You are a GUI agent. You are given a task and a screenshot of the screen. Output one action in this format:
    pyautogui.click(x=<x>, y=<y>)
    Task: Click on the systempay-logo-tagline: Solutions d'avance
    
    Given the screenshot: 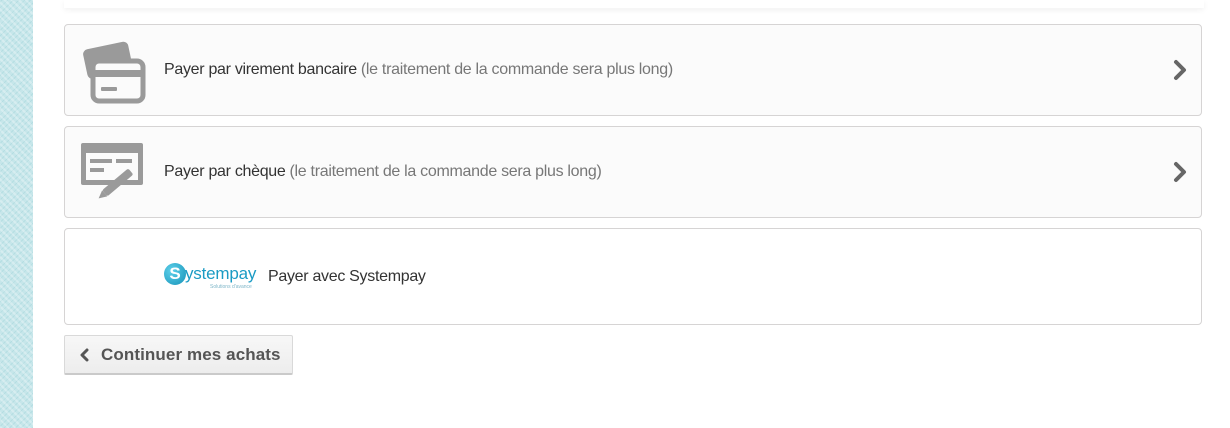 What is the action you would take?
    pyautogui.click(x=231, y=287)
    